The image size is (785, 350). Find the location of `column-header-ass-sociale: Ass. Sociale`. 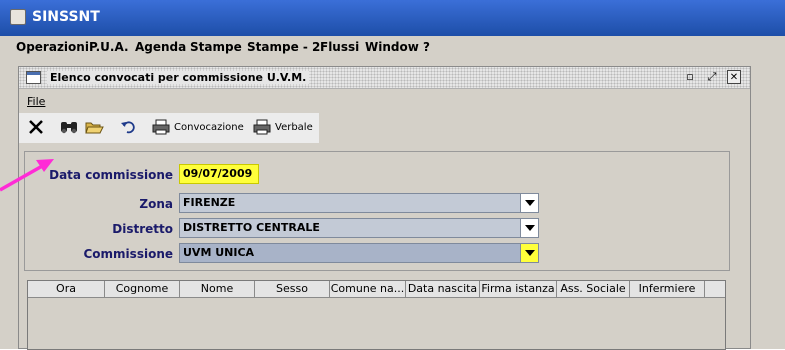

column-header-ass-sociale: Ass. Sociale is located at coordinates (593, 289).